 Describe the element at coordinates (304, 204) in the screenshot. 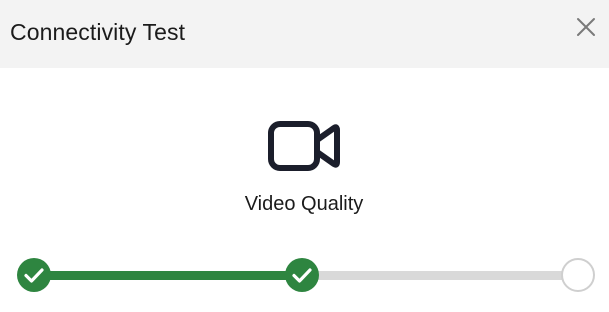

I see `current-step-label: Video Quality` at that location.